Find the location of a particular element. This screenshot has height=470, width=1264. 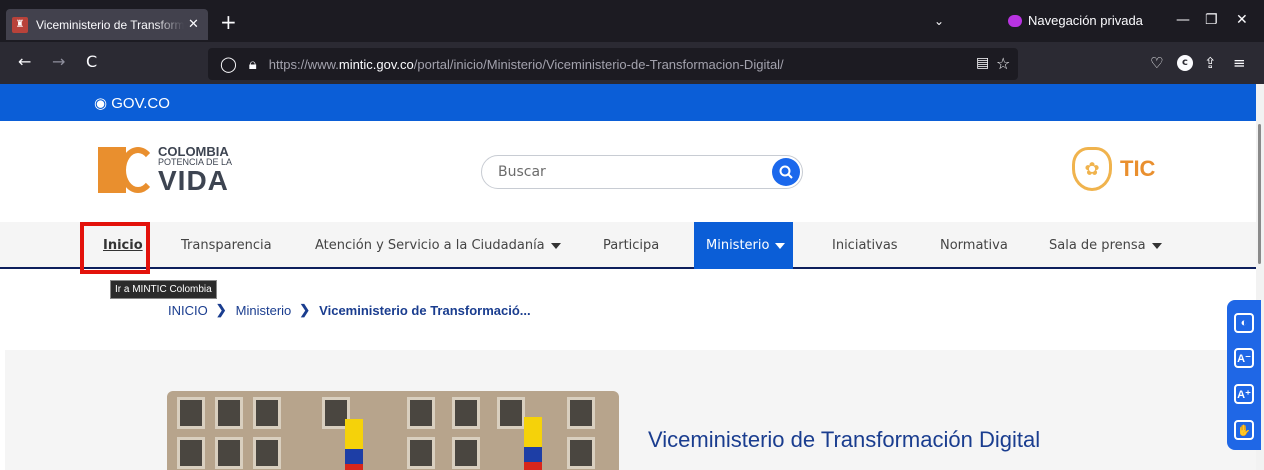

private-browsing-label: Navegación privada is located at coordinates (1085, 20).